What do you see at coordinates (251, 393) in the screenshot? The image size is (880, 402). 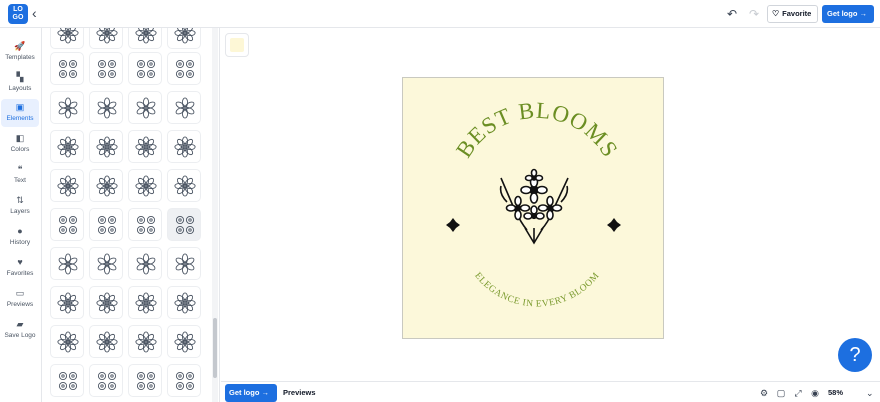 I see `get-logo-bottom-button: Get logo →` at bounding box center [251, 393].